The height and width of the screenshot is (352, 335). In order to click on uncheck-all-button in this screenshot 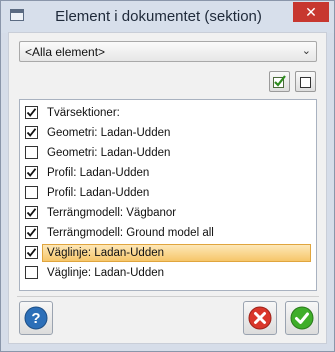, I will do `click(305, 81)`.